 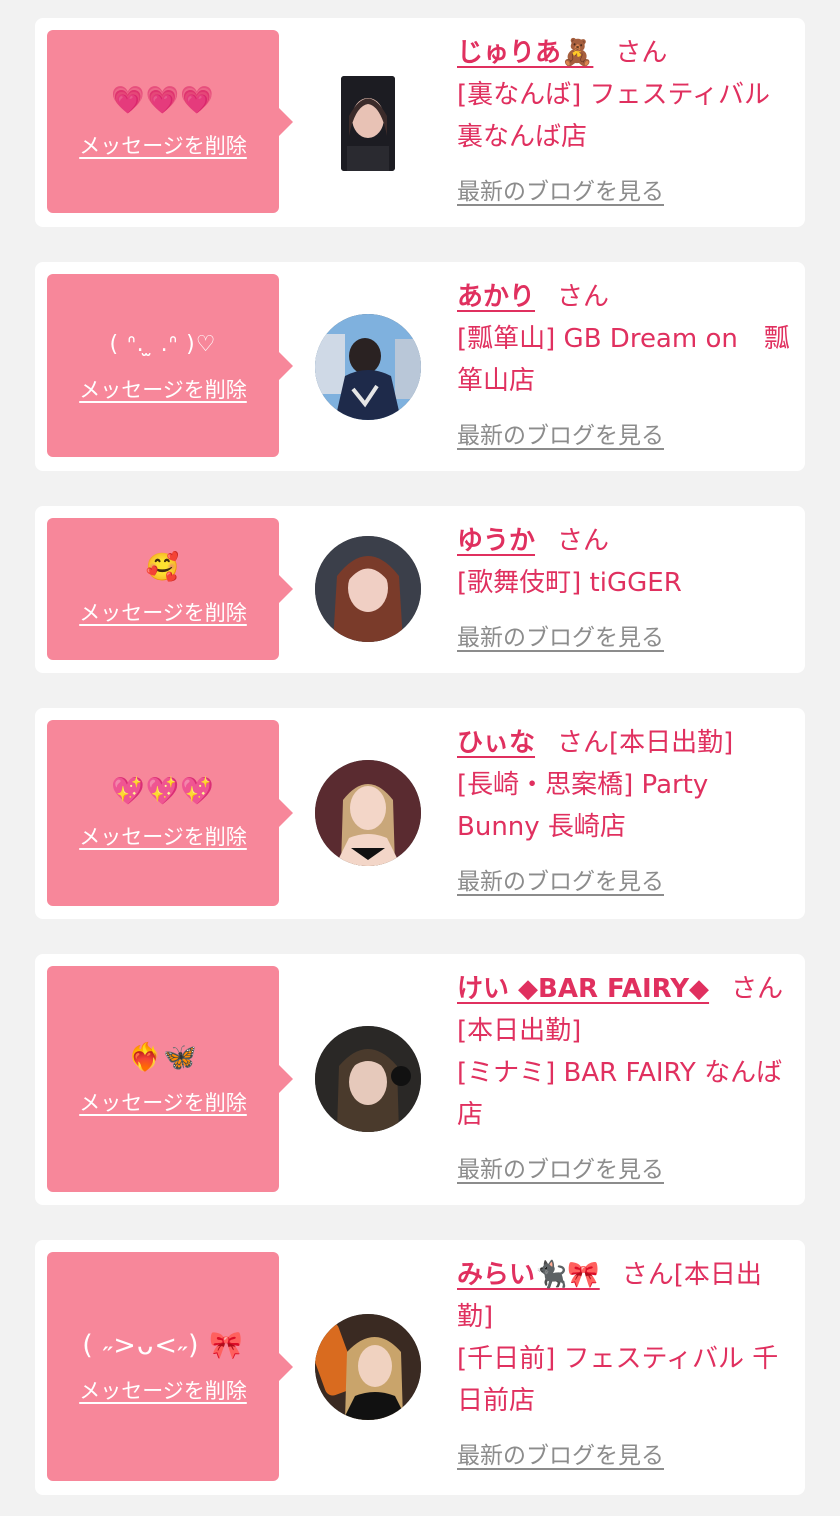 What do you see at coordinates (623, 360) in the screenshot?
I see `shop-name: [瓢箪山] GB Dream on 瓢箪山店` at bounding box center [623, 360].